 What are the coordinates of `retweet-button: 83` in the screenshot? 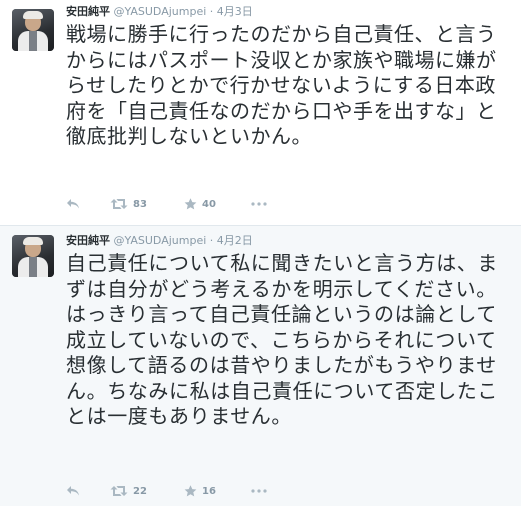 It's located at (128, 204).